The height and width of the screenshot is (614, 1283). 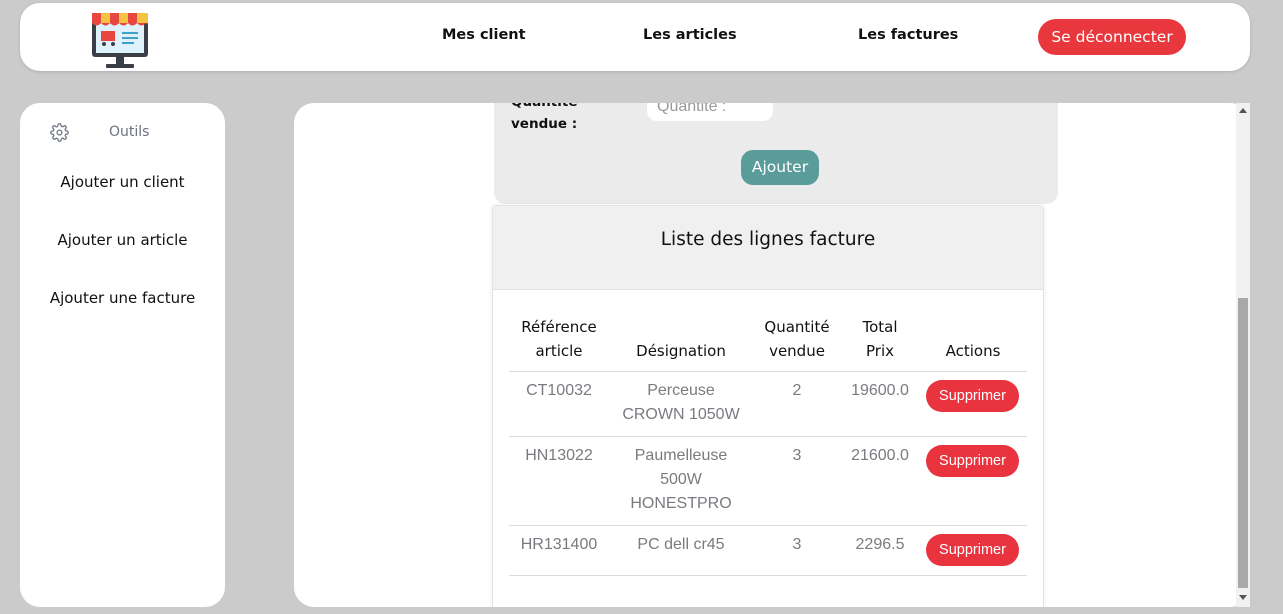 I want to click on cell-total: 2296.5, so click(x=880, y=544).